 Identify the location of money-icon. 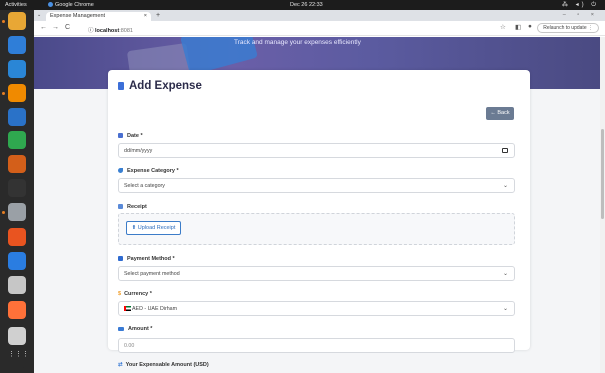
(121, 329).